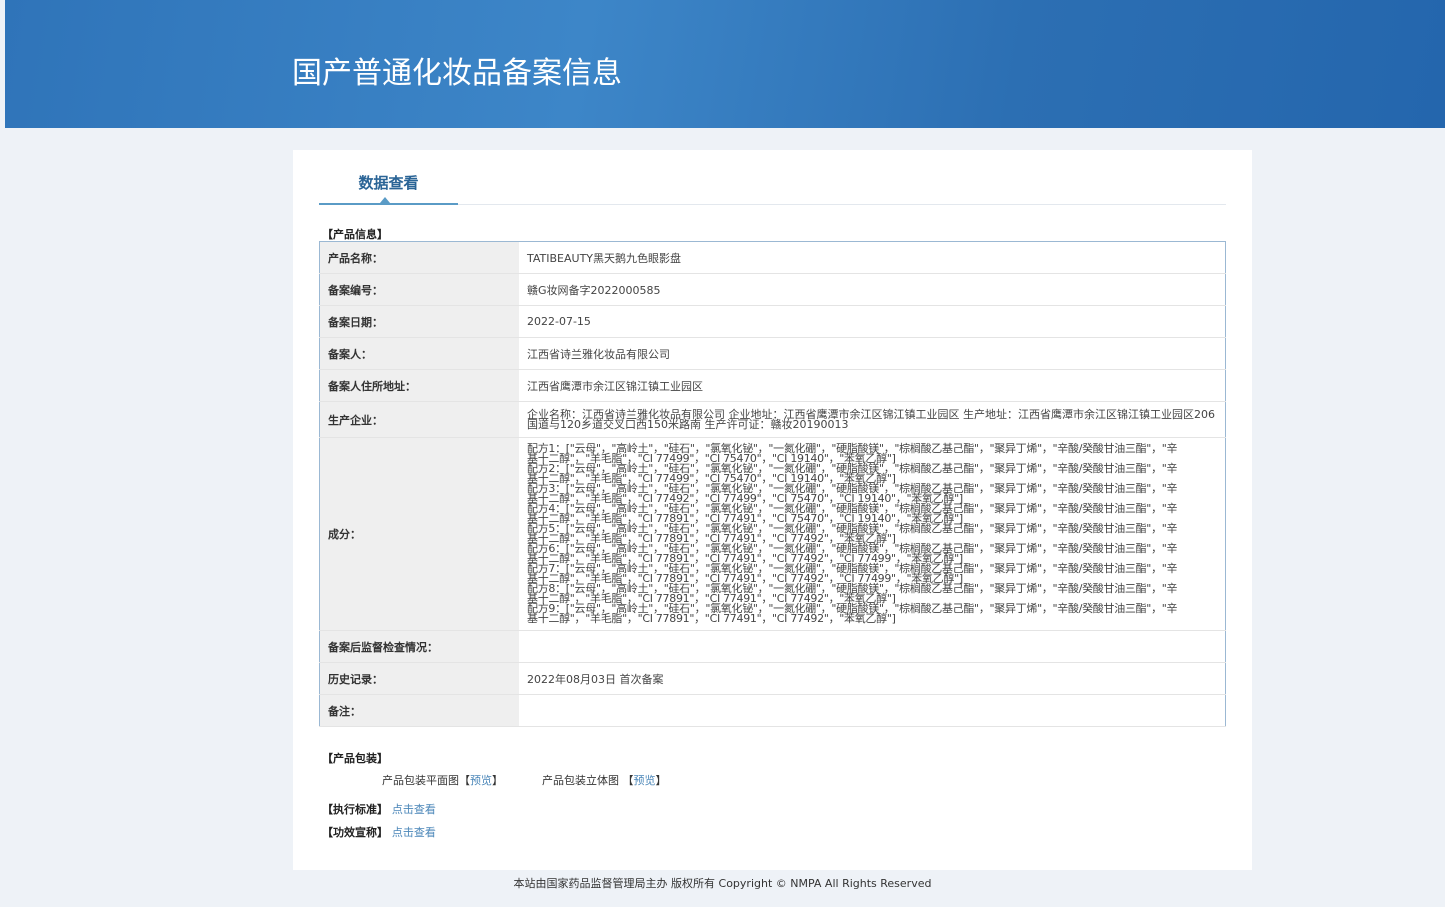  Describe the element at coordinates (481, 780) in the screenshot. I see `preview-flat-link: 预览` at that location.